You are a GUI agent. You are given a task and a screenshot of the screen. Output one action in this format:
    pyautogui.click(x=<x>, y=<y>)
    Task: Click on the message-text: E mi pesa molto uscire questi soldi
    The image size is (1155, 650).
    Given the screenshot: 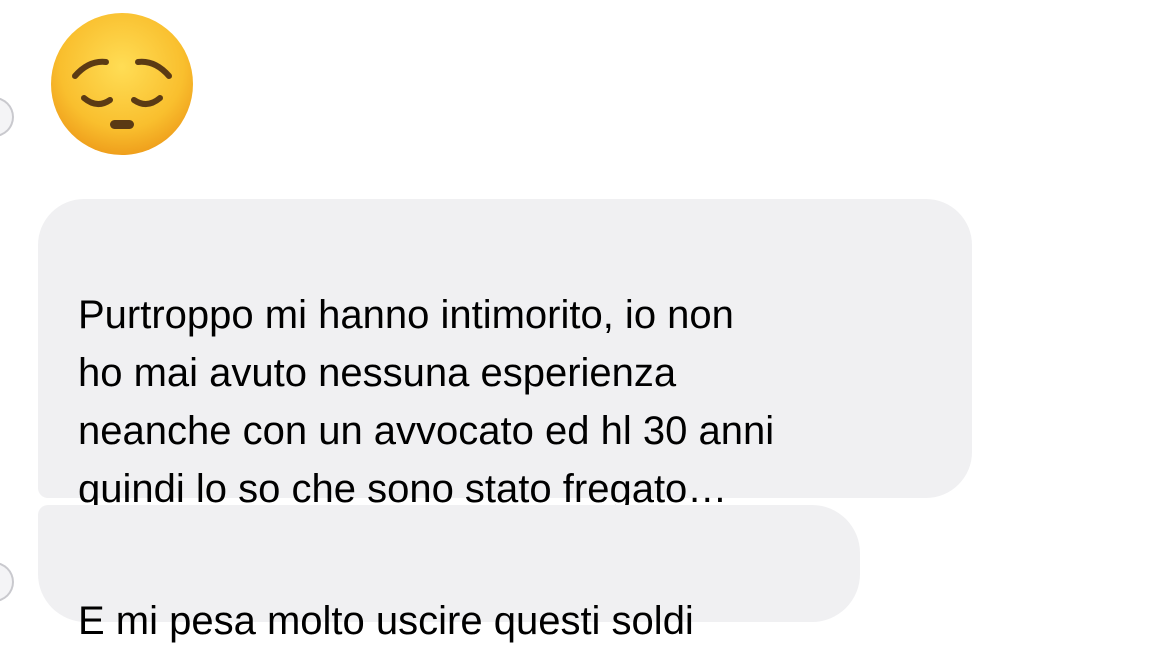 What is the action you would take?
    pyautogui.click(x=386, y=621)
    